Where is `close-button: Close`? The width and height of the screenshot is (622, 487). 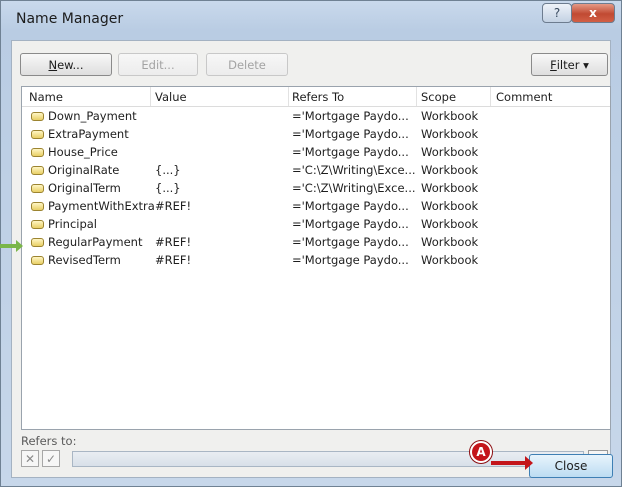
close-button: Close is located at coordinates (571, 466).